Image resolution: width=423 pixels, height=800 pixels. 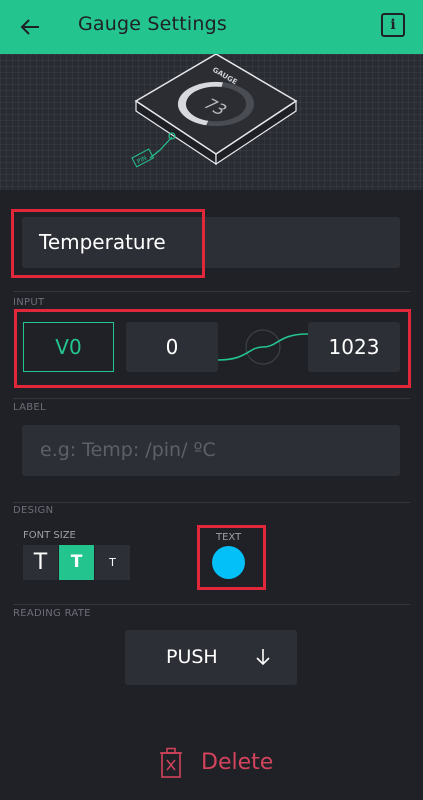 I want to click on app-header: Gauge Settings i, so click(x=211, y=27).